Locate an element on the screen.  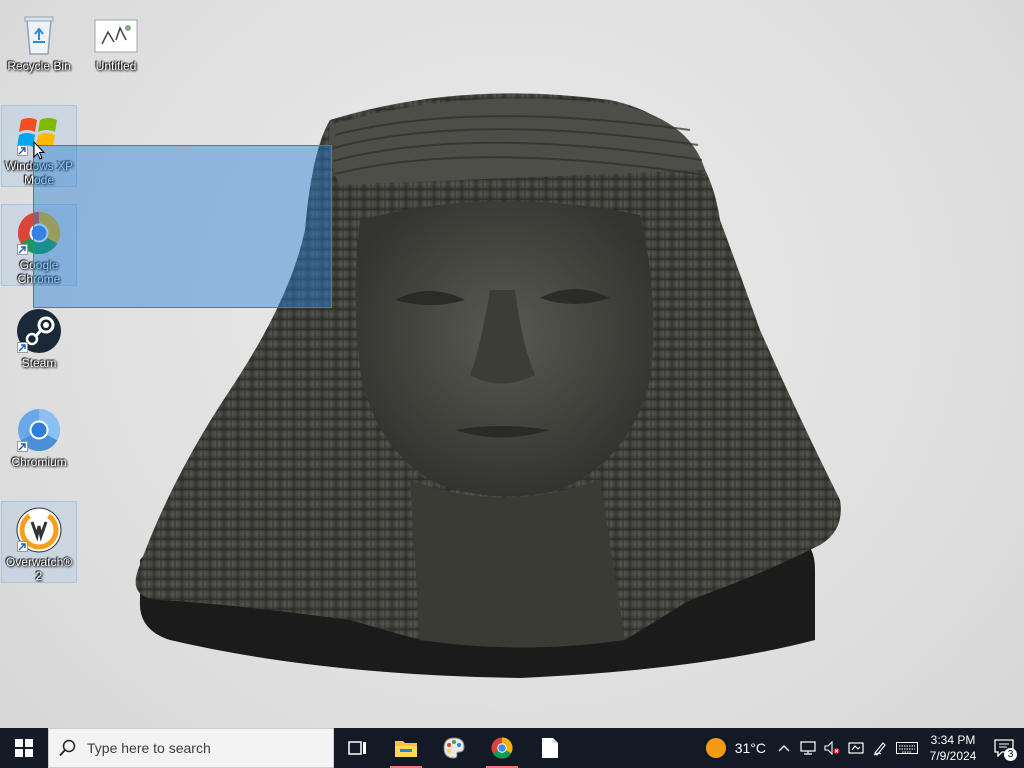
search-icon is located at coordinates (67, 748).